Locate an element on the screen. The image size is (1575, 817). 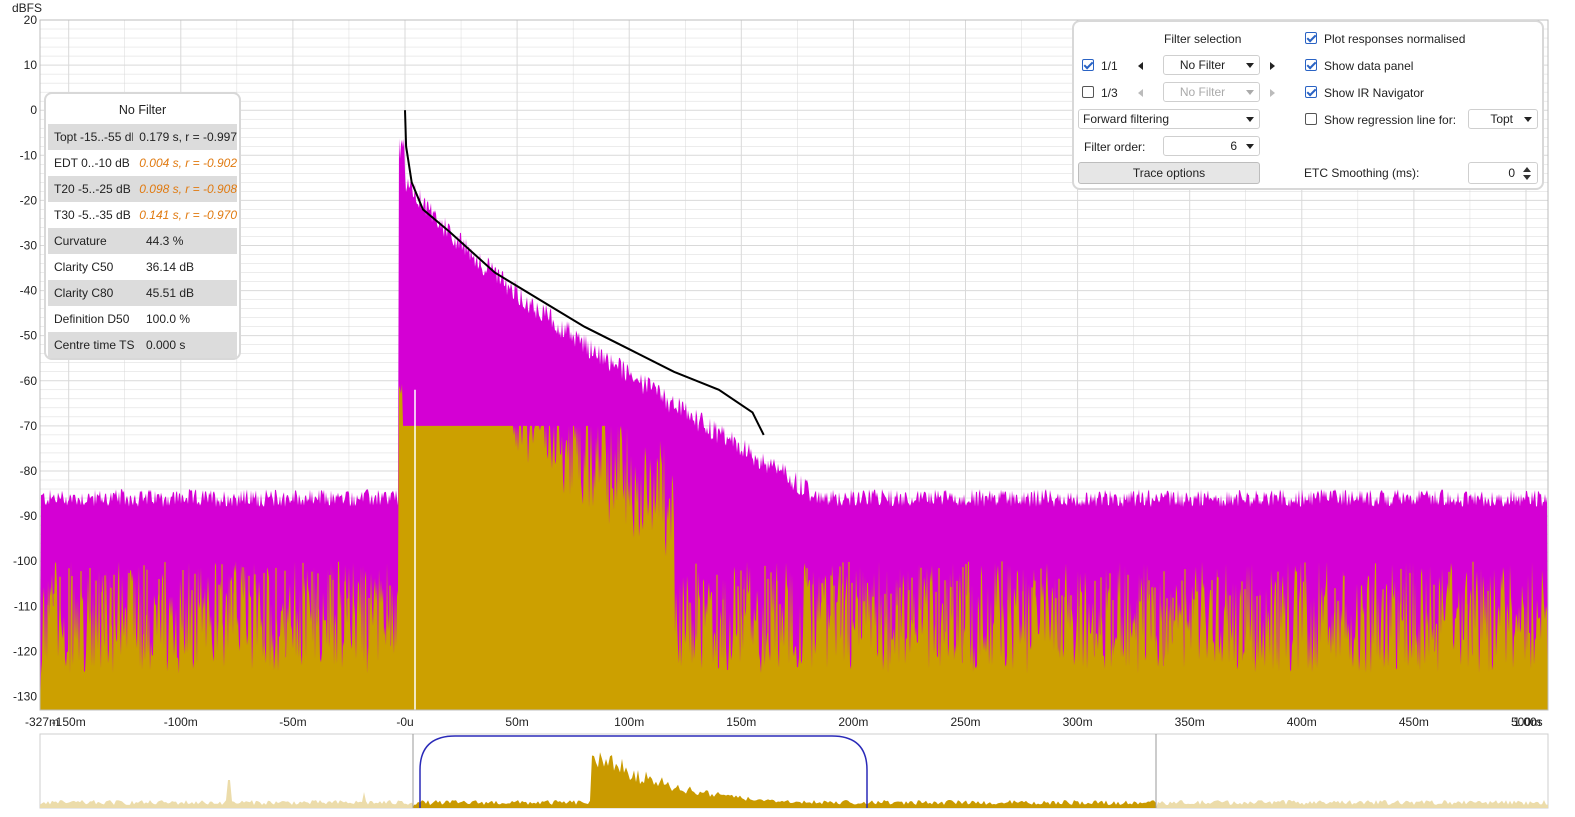
octave-1-3-filter-dropdown: No Filter is located at coordinates (1211, 92).